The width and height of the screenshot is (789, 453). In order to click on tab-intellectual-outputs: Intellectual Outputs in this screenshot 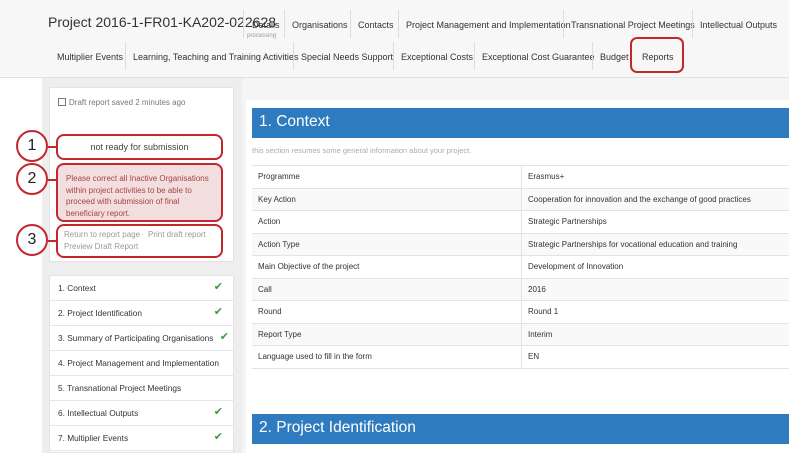, I will do `click(738, 25)`.